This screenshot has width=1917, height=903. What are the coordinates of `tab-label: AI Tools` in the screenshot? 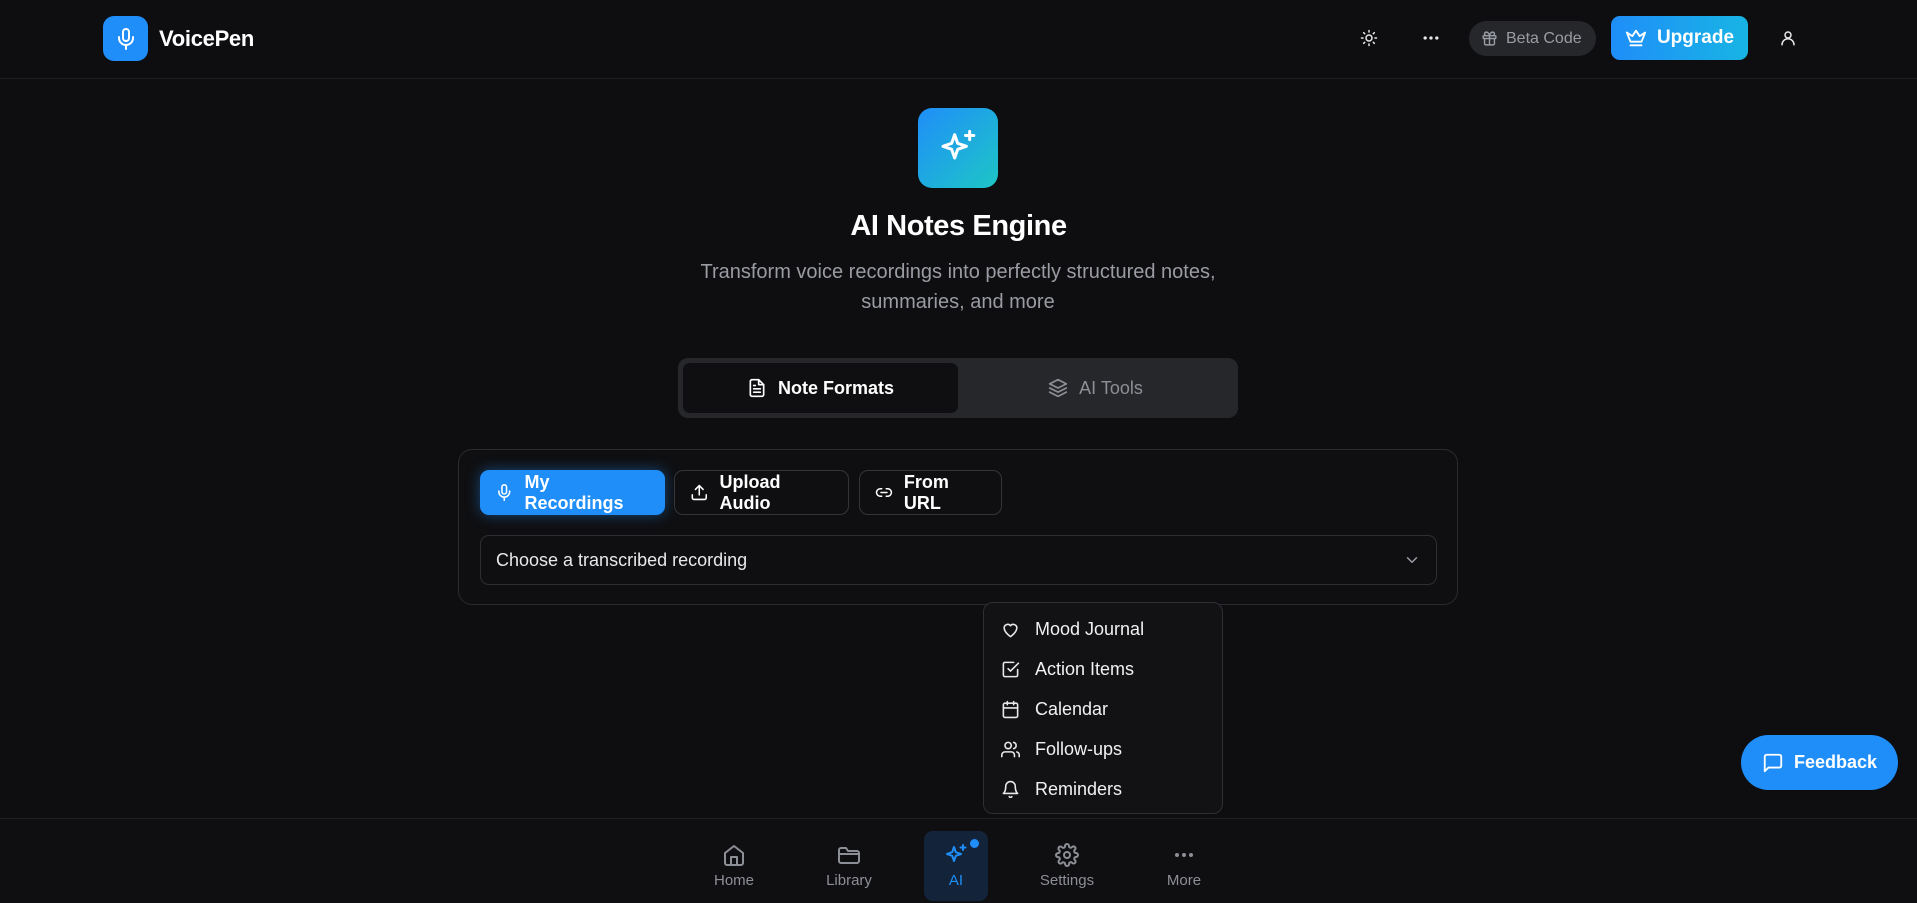 It's located at (1111, 387).